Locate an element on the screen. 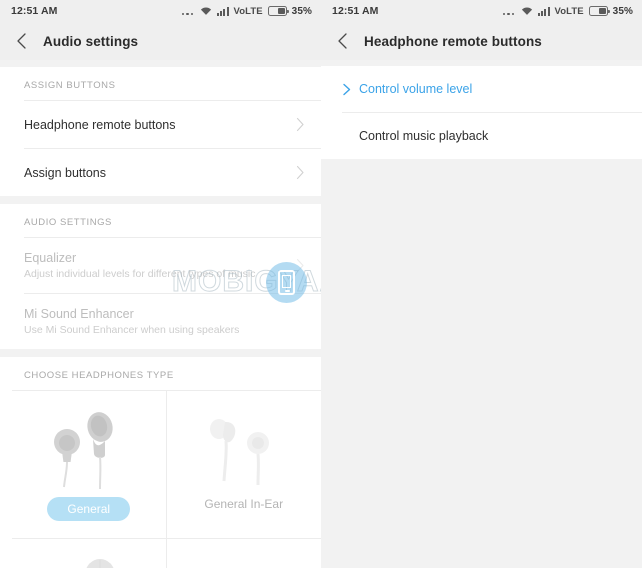 Image resolution: width=642 pixels, height=568 pixels. list-item-title: Assign buttons is located at coordinates (65, 172).